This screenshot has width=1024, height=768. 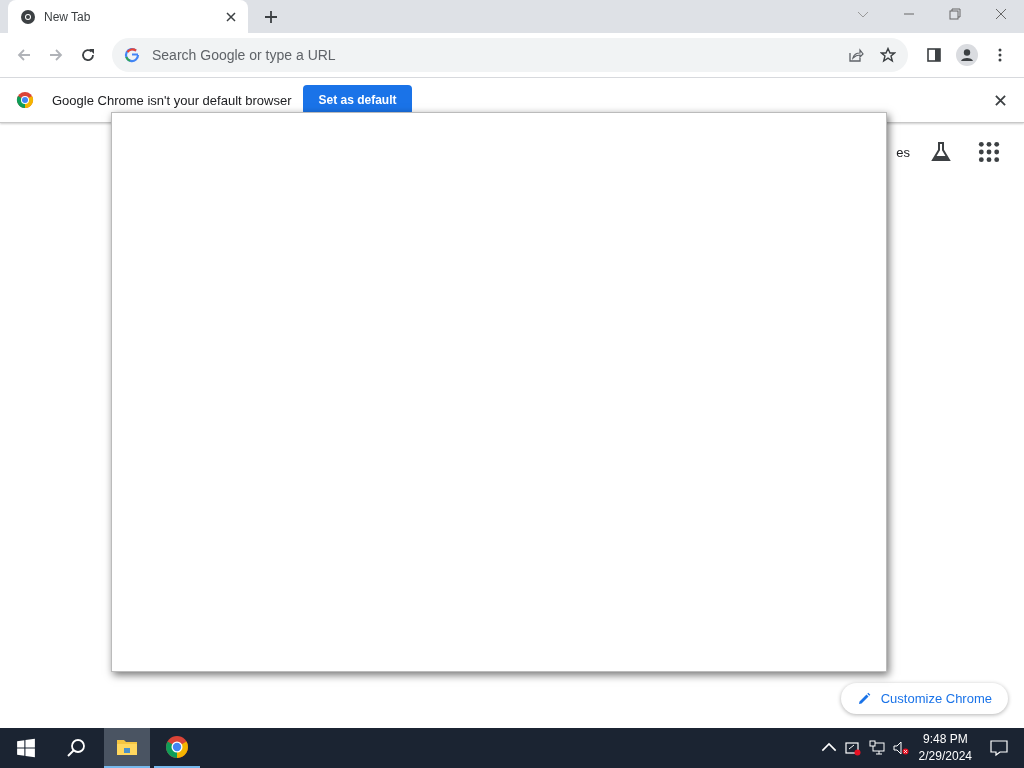 I want to click on customize-chrome-button: Customize Chrome, so click(x=924, y=698).